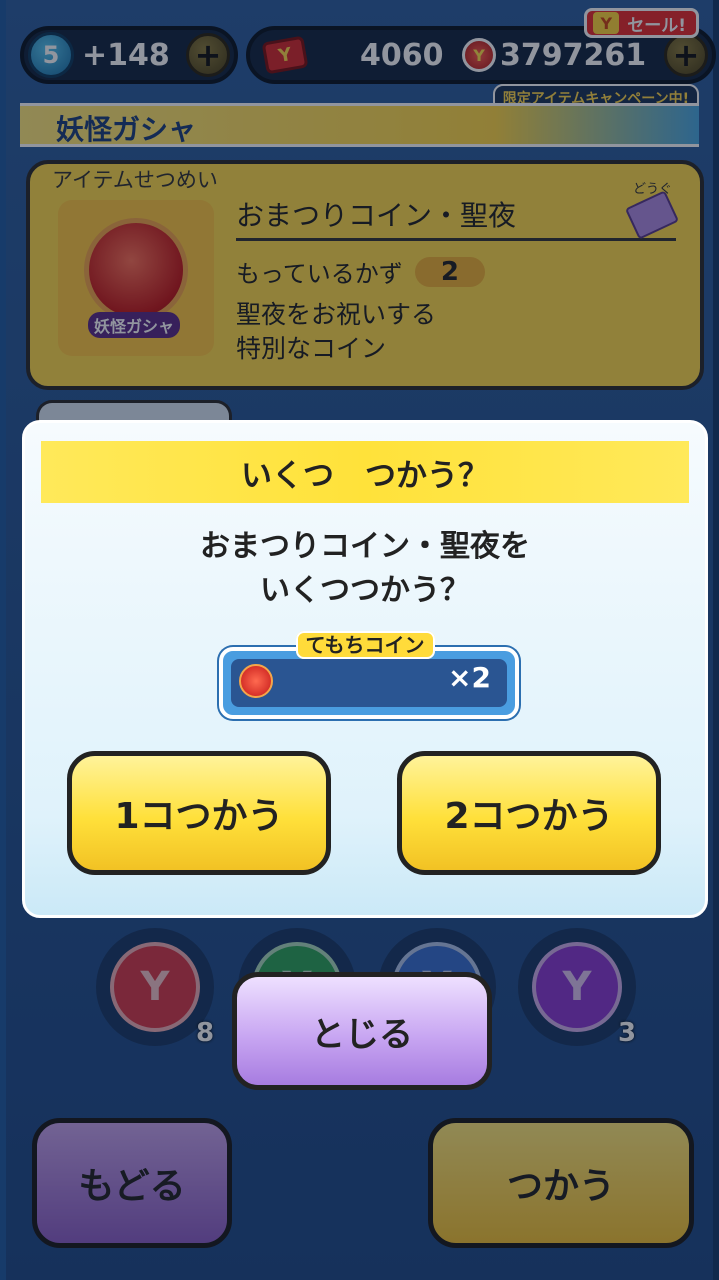 The image size is (719, 1280). What do you see at coordinates (362, 1031) in the screenshot?
I see `close-button: とじる` at bounding box center [362, 1031].